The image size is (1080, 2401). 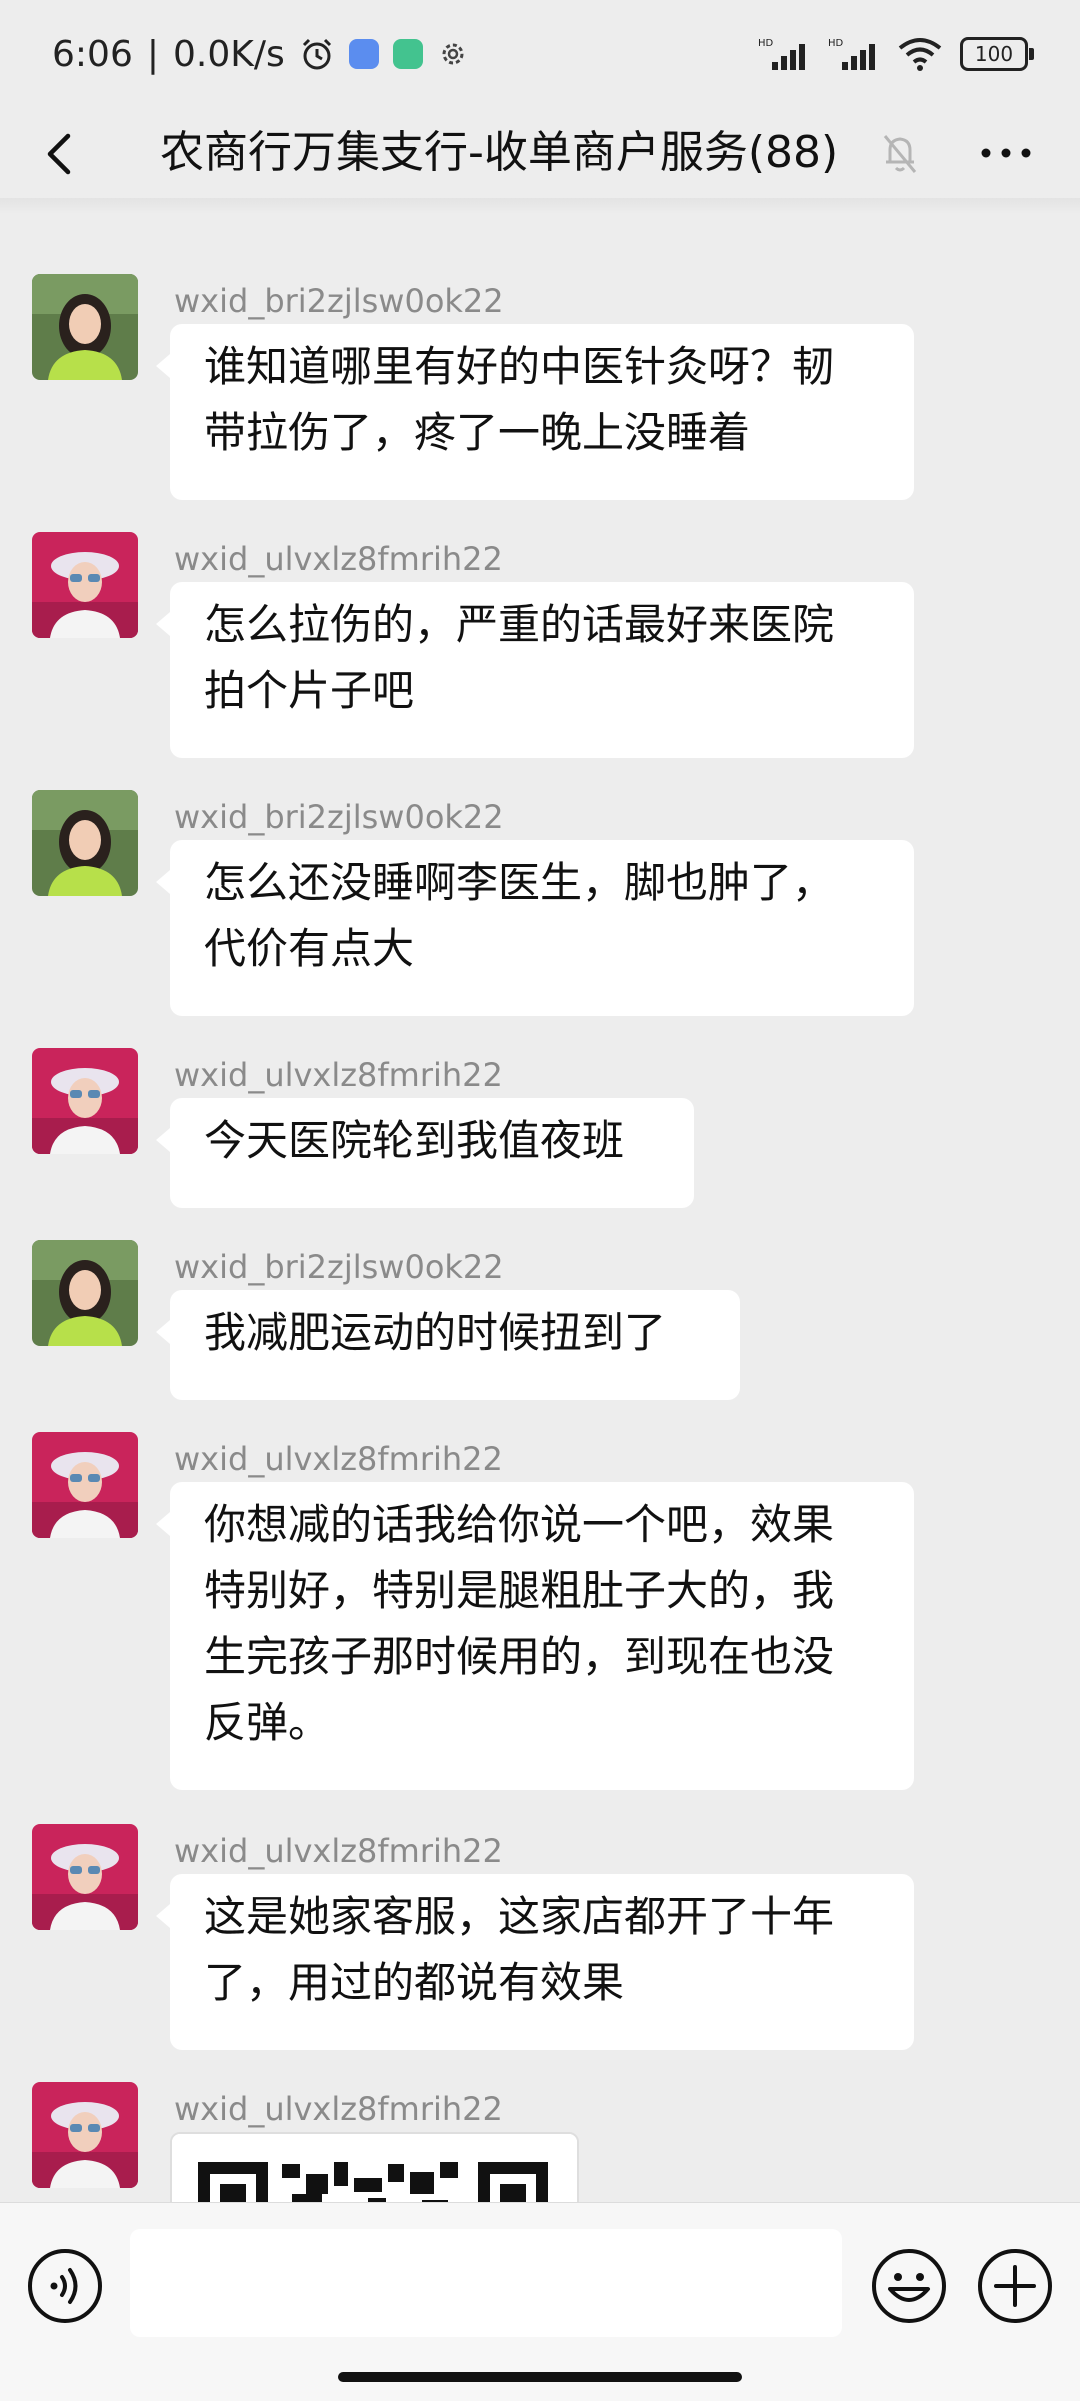 What do you see at coordinates (900, 154) in the screenshot?
I see `mute-bell-icon` at bounding box center [900, 154].